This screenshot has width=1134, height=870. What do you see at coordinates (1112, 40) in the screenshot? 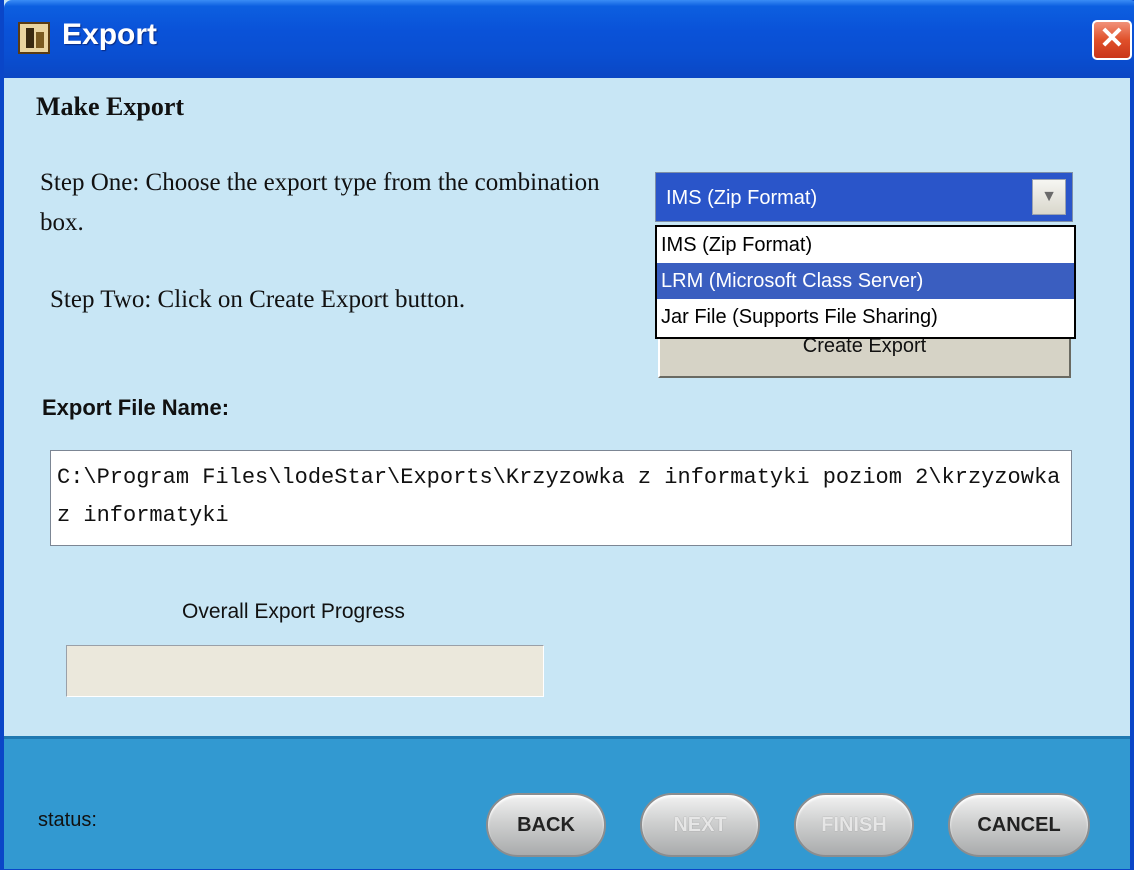
I see `close-button: ✕` at bounding box center [1112, 40].